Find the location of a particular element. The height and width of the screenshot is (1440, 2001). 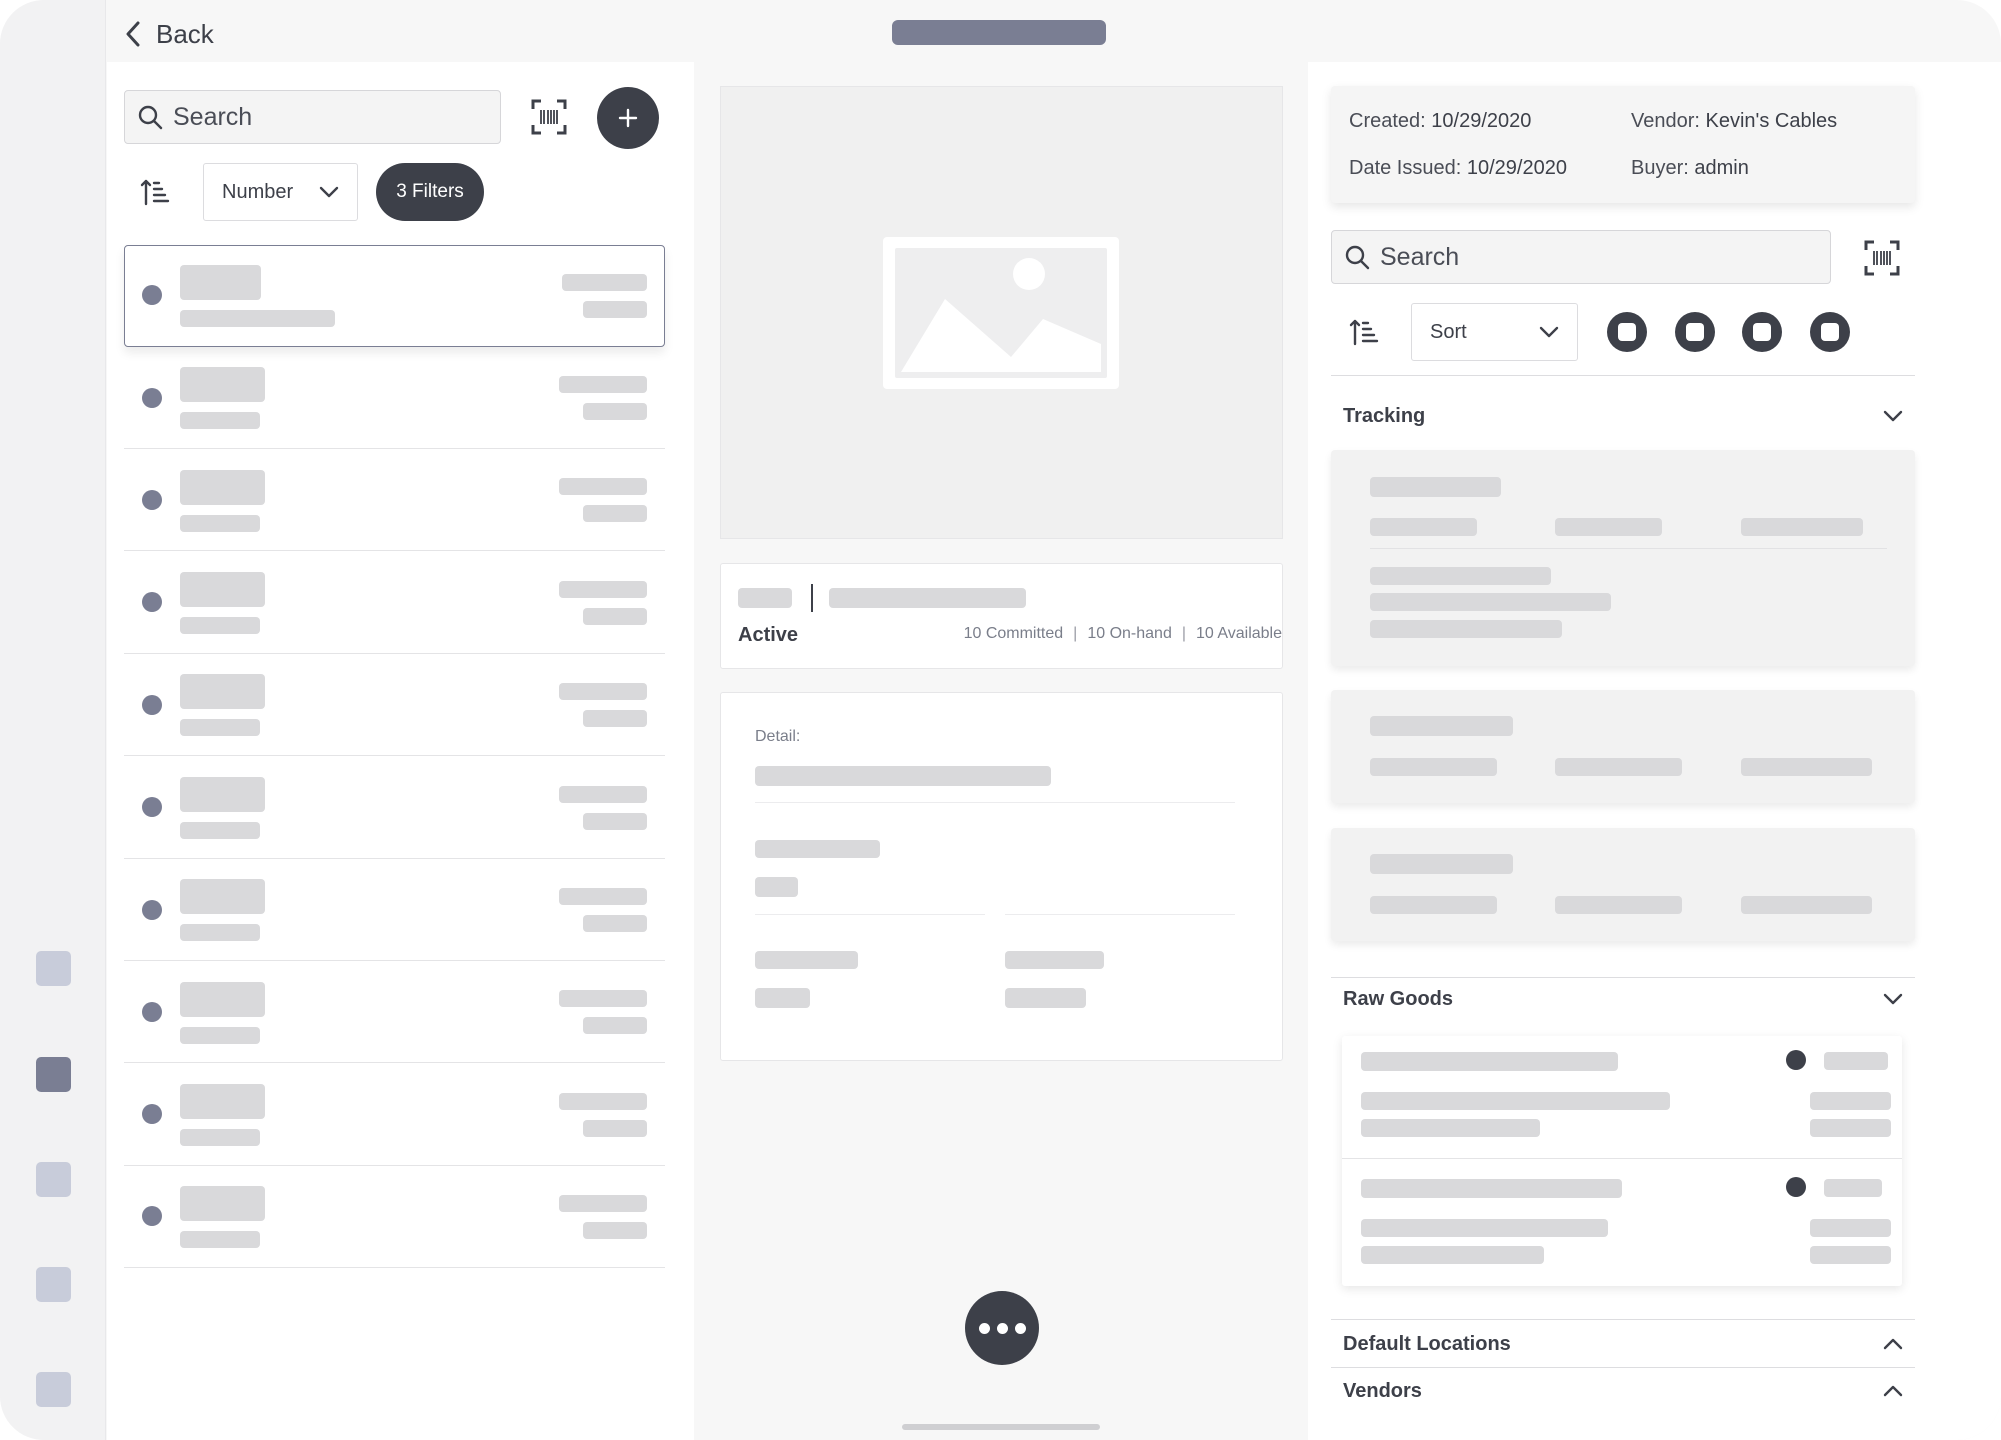

order-sort-dropdown: Sort is located at coordinates (1494, 332).